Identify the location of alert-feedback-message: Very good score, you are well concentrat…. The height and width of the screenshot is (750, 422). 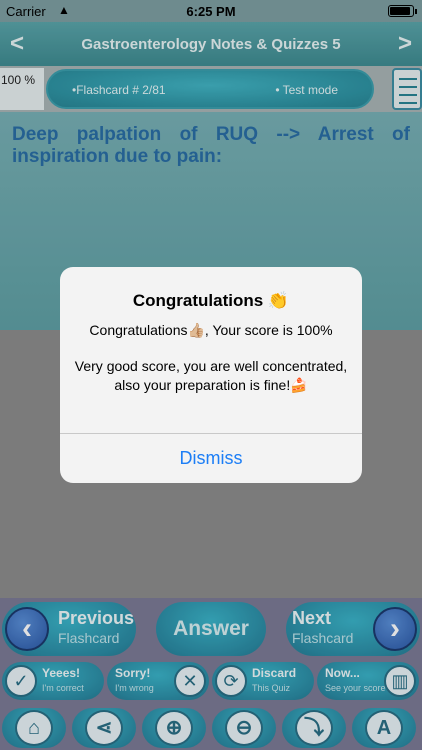
(211, 375).